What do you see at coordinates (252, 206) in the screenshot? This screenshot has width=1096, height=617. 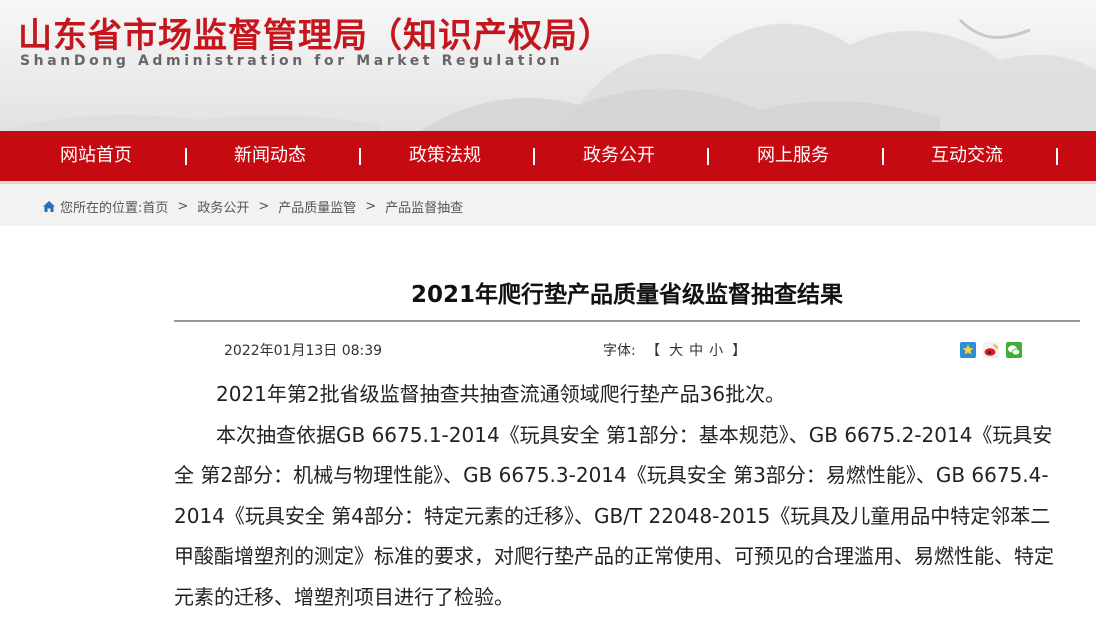 I see `breadcrumb: 您所在的位置: 首页 > 政务公开 > 产品质量监管 > 产品监督抽查` at bounding box center [252, 206].